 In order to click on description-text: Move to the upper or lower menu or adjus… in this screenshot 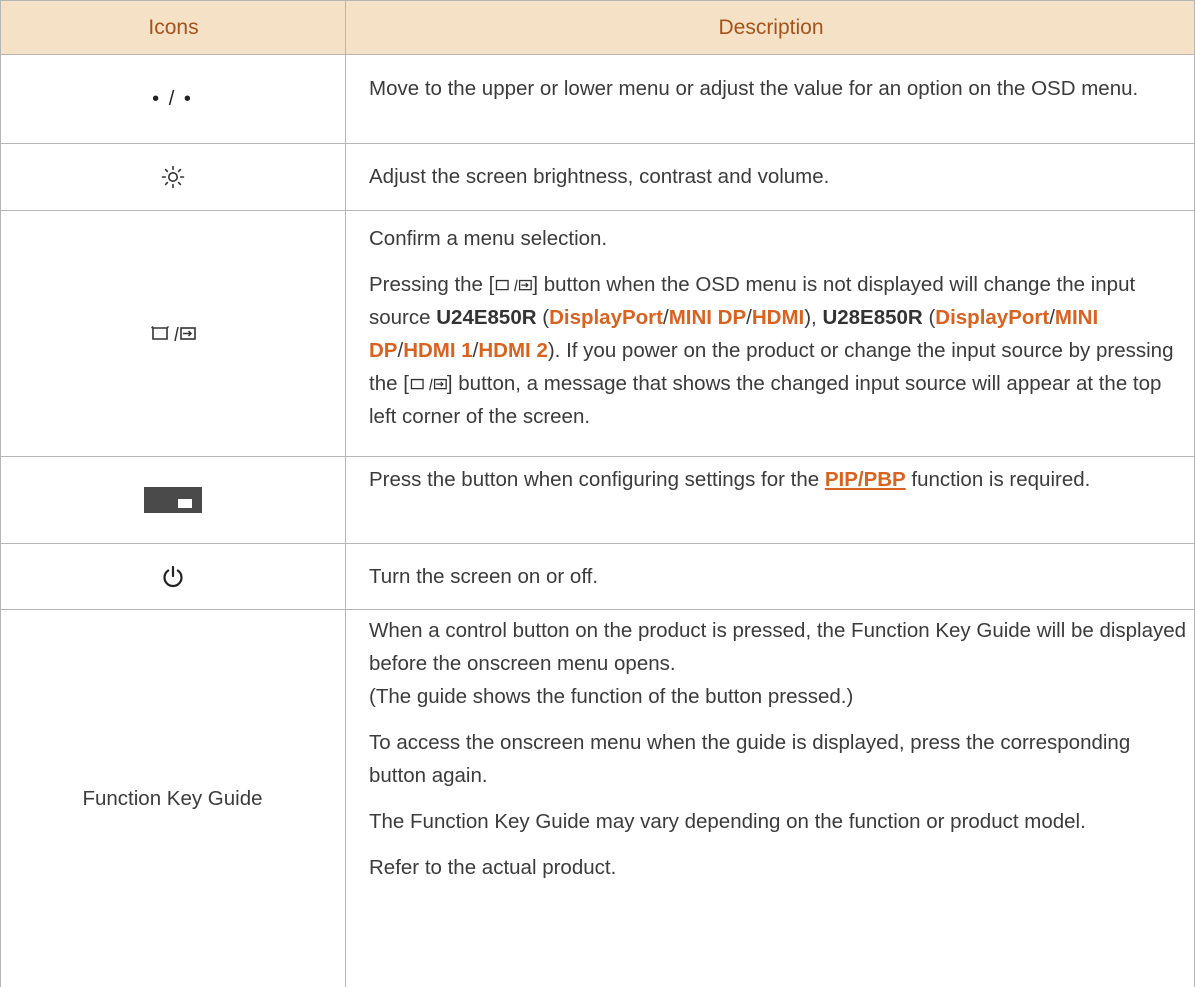, I will do `click(754, 88)`.